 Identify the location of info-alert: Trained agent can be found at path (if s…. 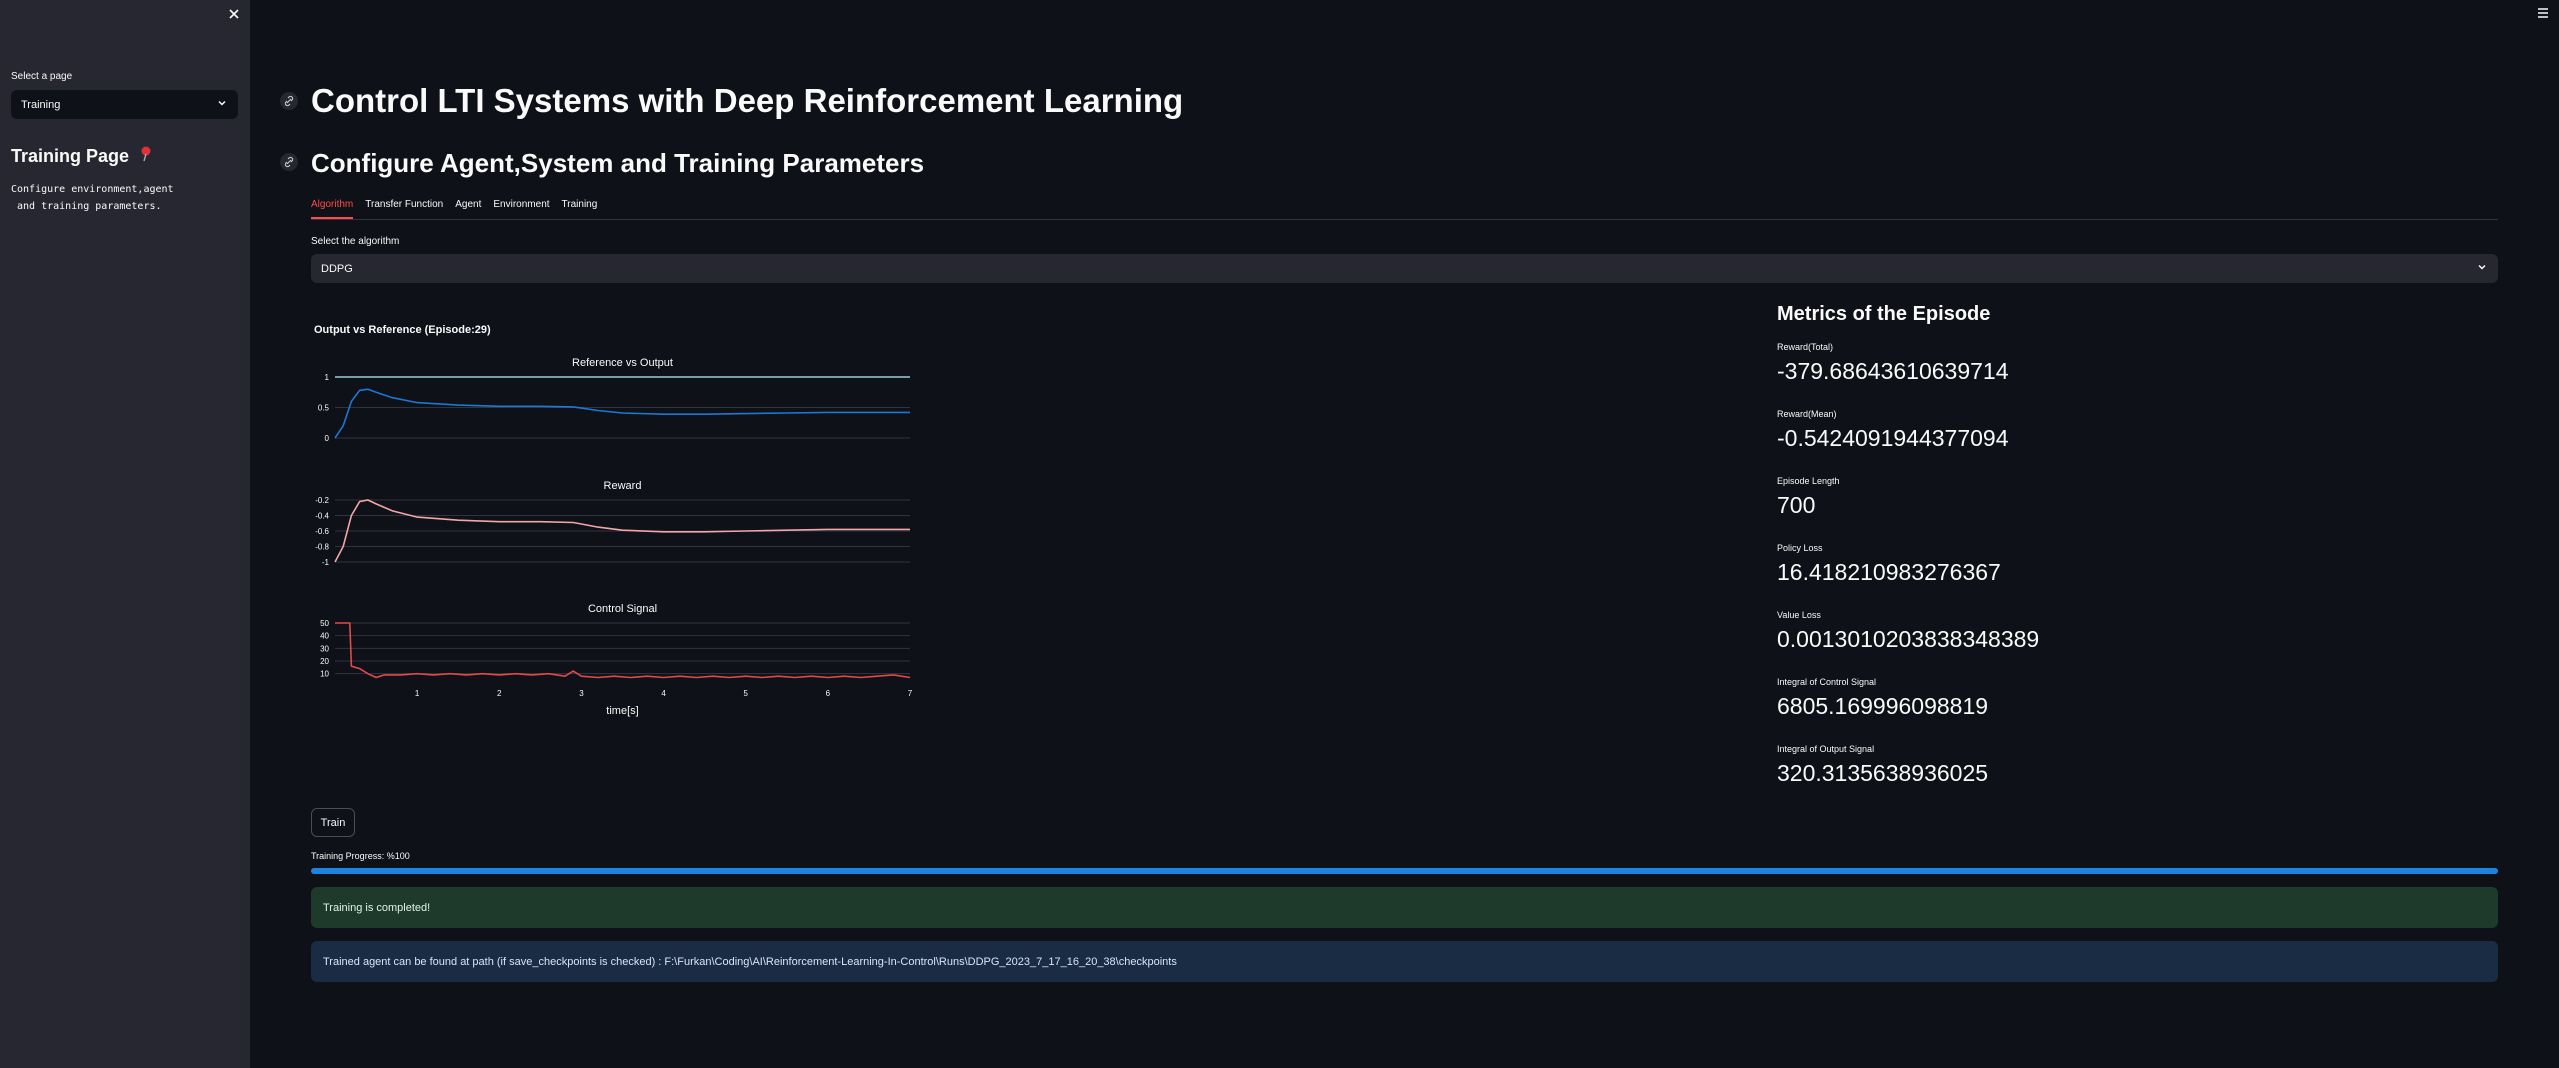
(1404, 961).